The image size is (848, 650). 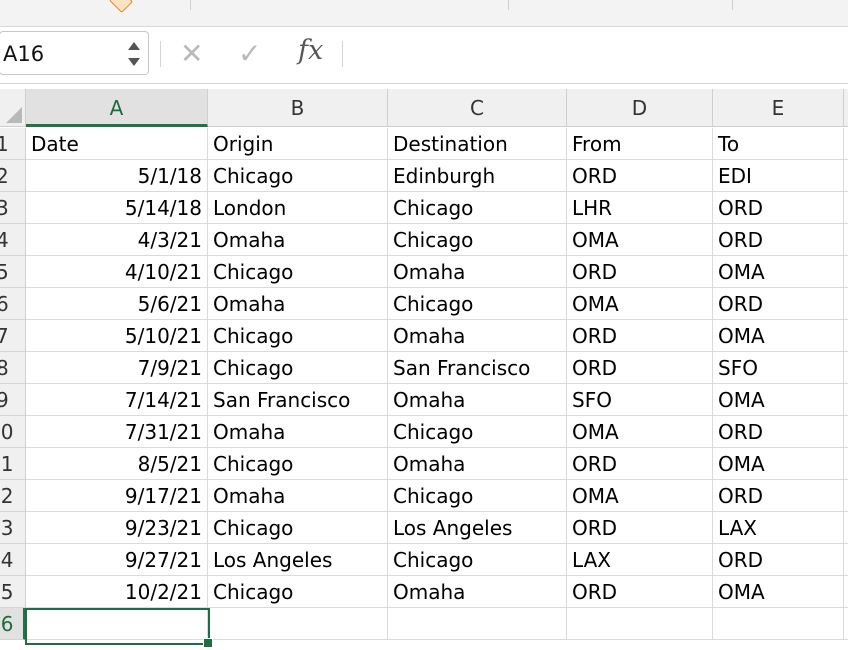 I want to click on column-header-a: A, so click(x=117, y=108).